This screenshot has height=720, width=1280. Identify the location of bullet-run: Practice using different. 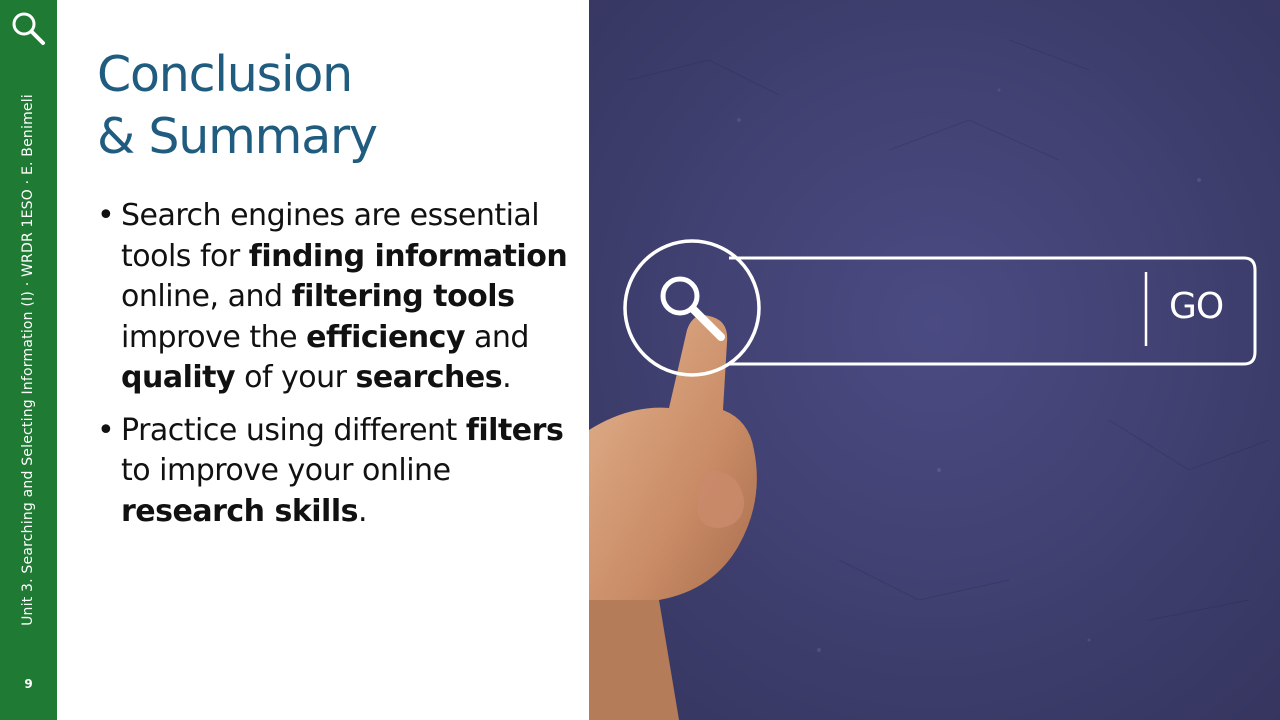
(293, 430).